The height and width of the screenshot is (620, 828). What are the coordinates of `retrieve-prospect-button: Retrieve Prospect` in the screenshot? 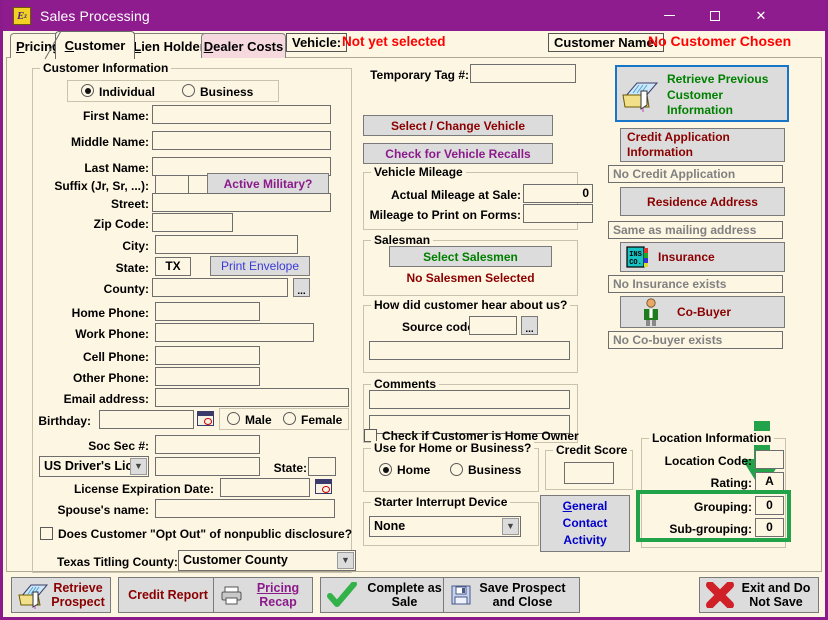 It's located at (61, 595).